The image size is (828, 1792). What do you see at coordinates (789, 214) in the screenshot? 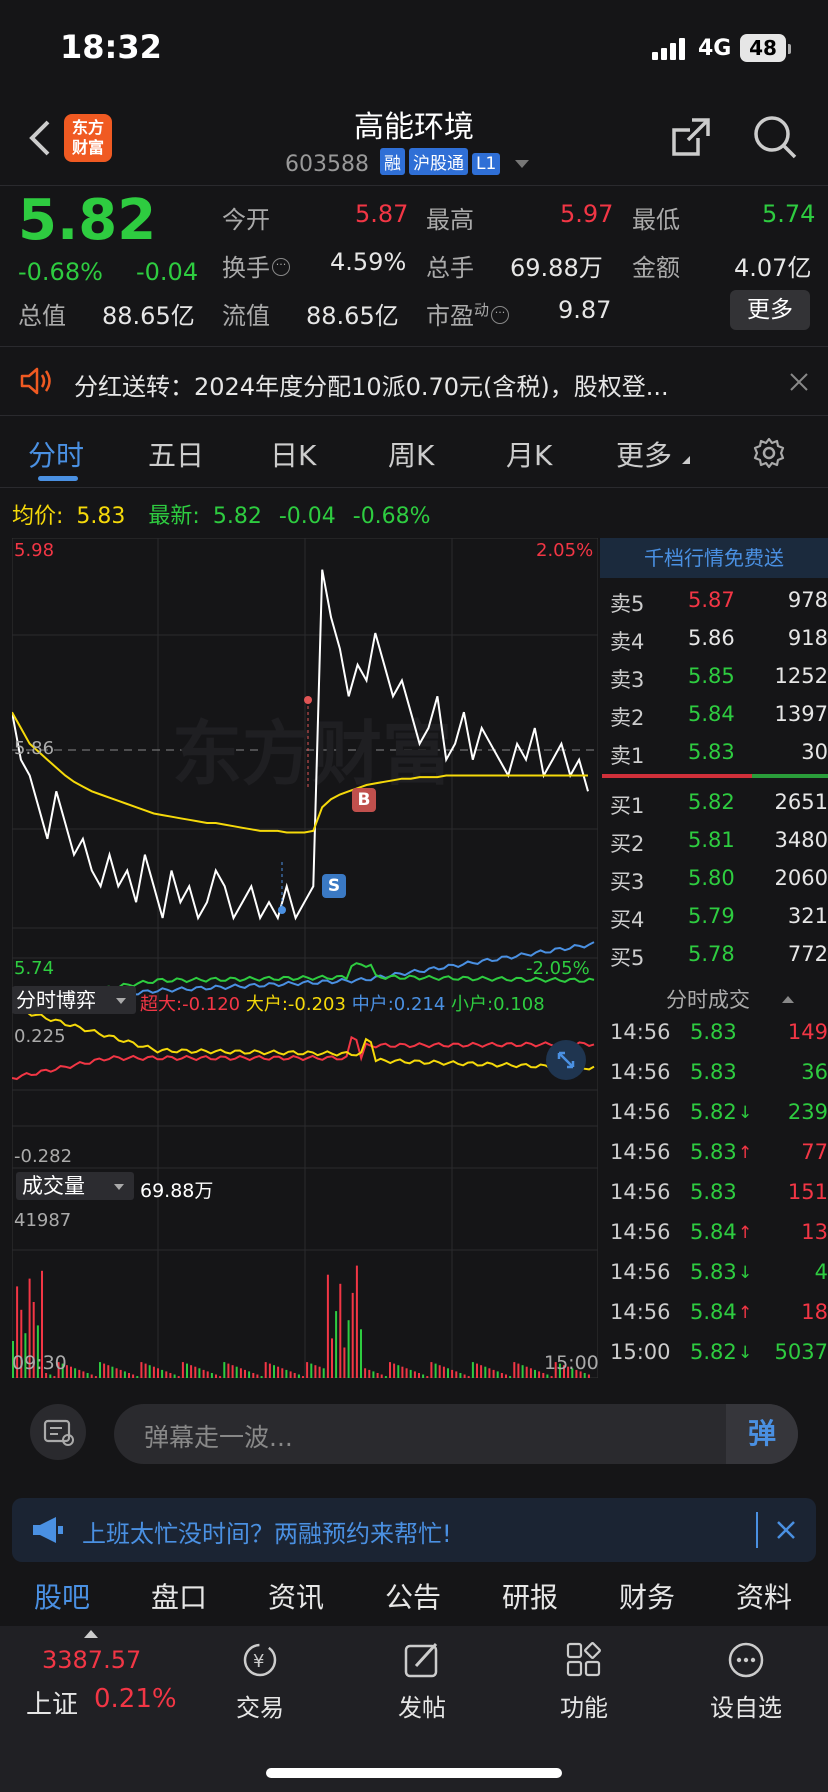
I see `low-value: 5.74` at bounding box center [789, 214].